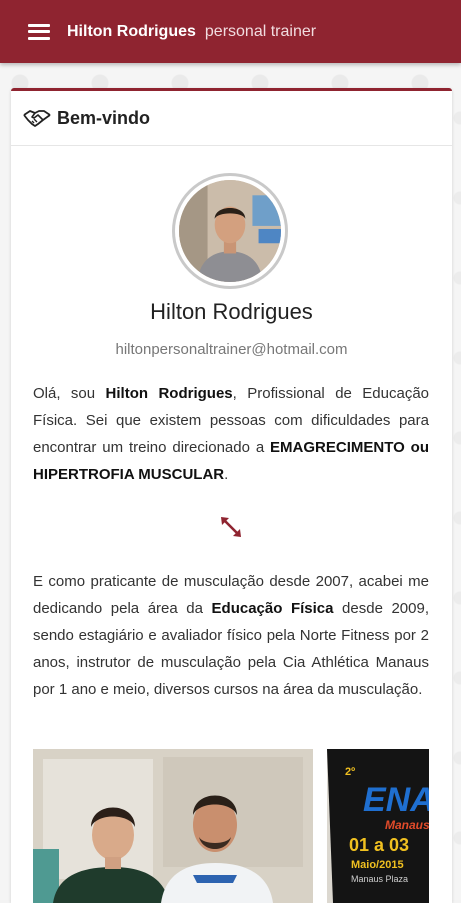  Describe the element at coordinates (131, 31) in the screenshot. I see `app-title: Hilton Rodrigues` at that location.